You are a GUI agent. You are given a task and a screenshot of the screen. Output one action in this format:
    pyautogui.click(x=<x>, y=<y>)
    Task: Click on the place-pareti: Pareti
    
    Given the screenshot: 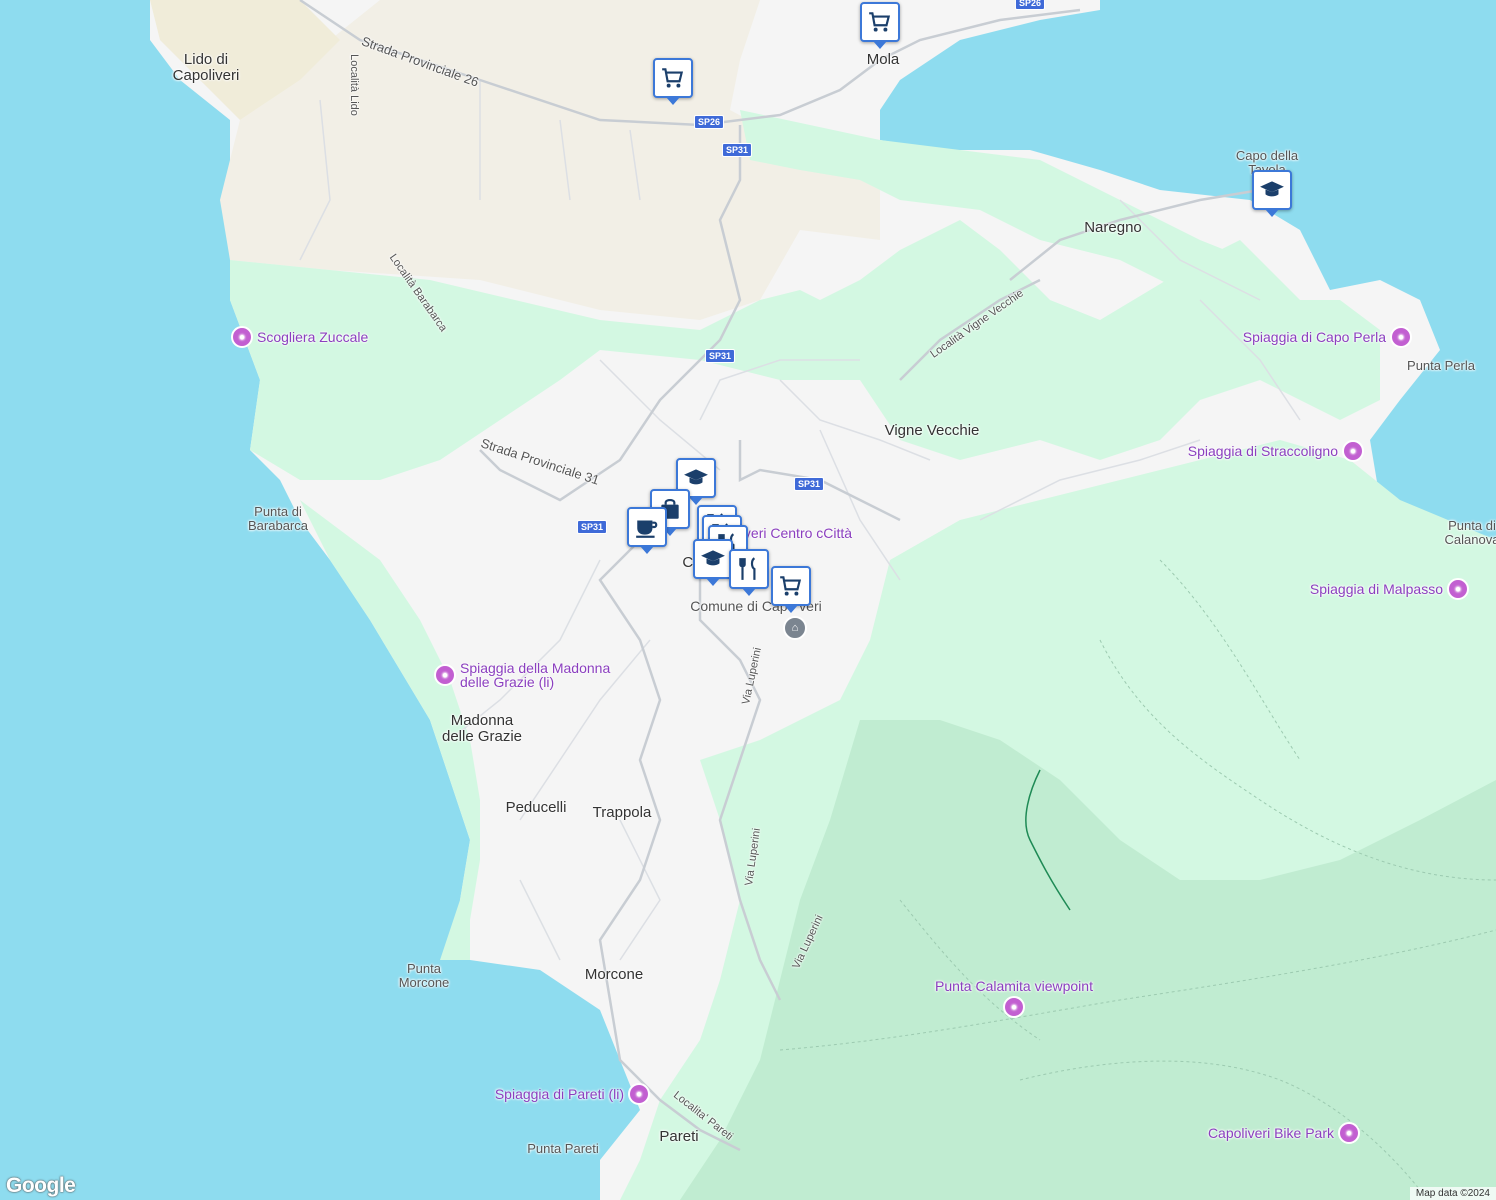 What is the action you would take?
    pyautogui.click(x=679, y=1136)
    